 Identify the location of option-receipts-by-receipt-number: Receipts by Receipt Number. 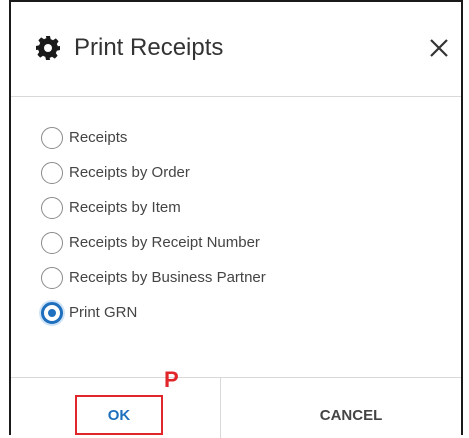
(153, 242).